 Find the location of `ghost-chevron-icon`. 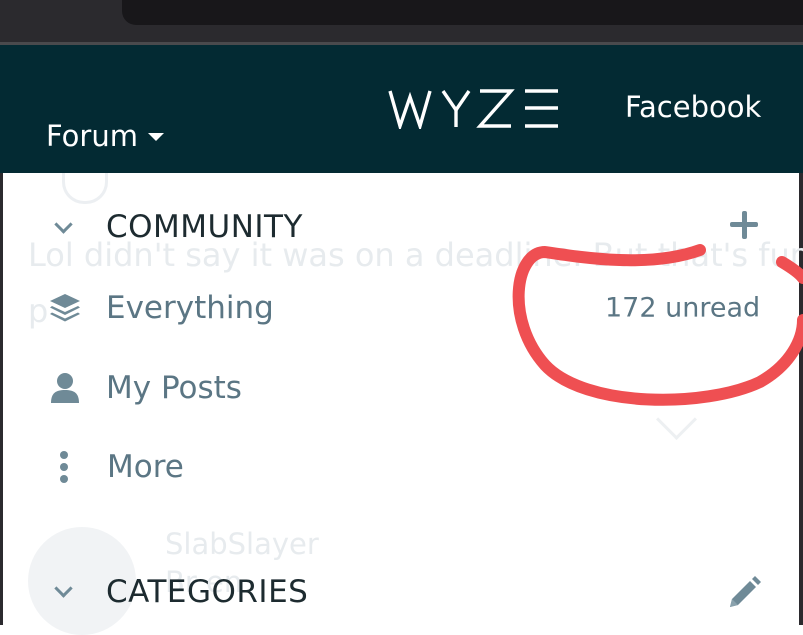

ghost-chevron-icon is located at coordinates (676, 419).